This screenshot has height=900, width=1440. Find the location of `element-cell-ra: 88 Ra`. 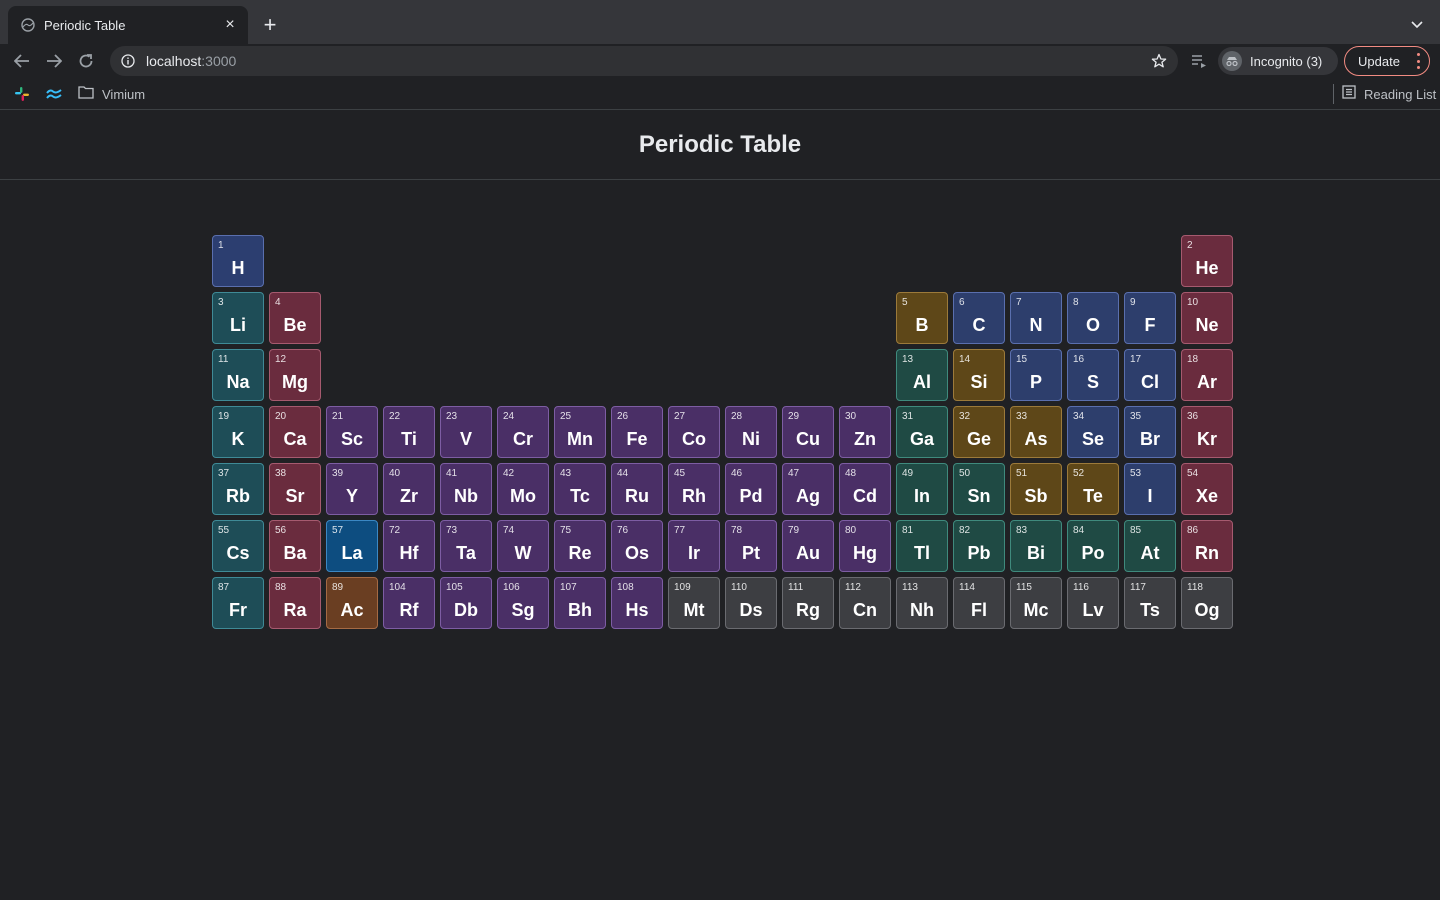

element-cell-ra: 88 Ra is located at coordinates (295, 603).